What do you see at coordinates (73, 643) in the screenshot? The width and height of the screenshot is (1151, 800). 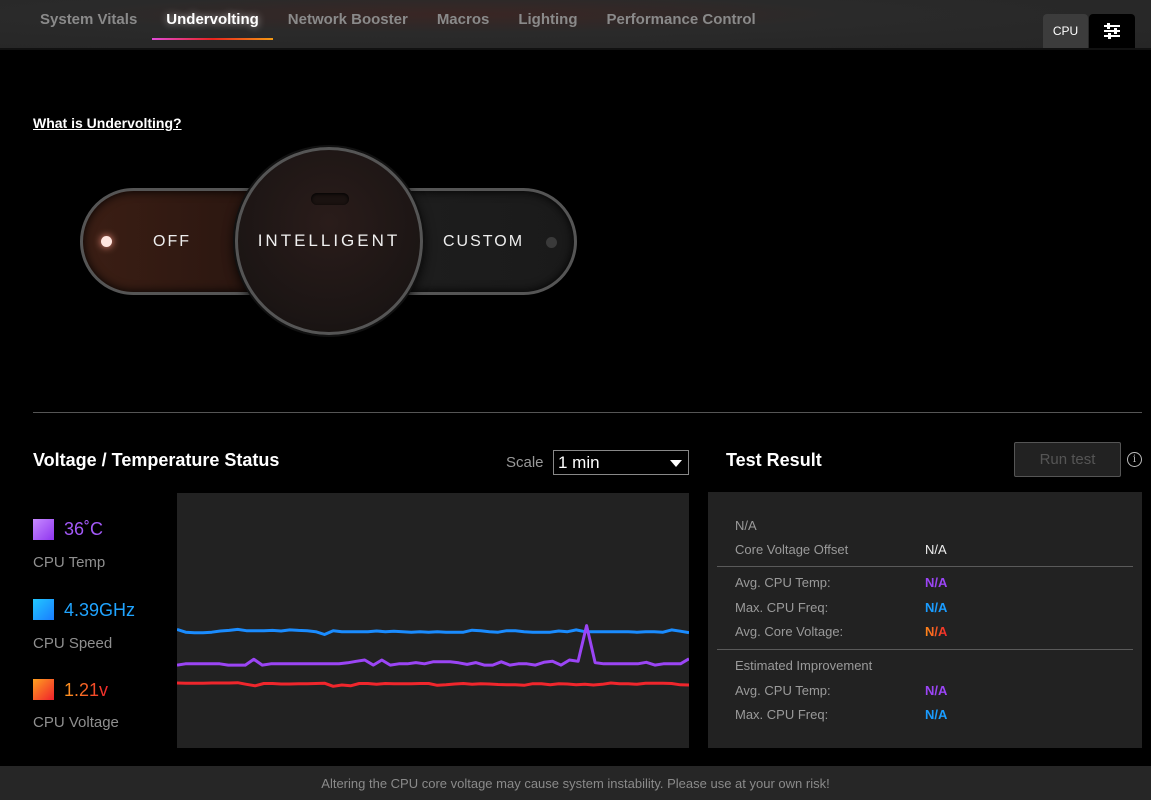 I see `cpu-speed-label: CPU Speed` at bounding box center [73, 643].